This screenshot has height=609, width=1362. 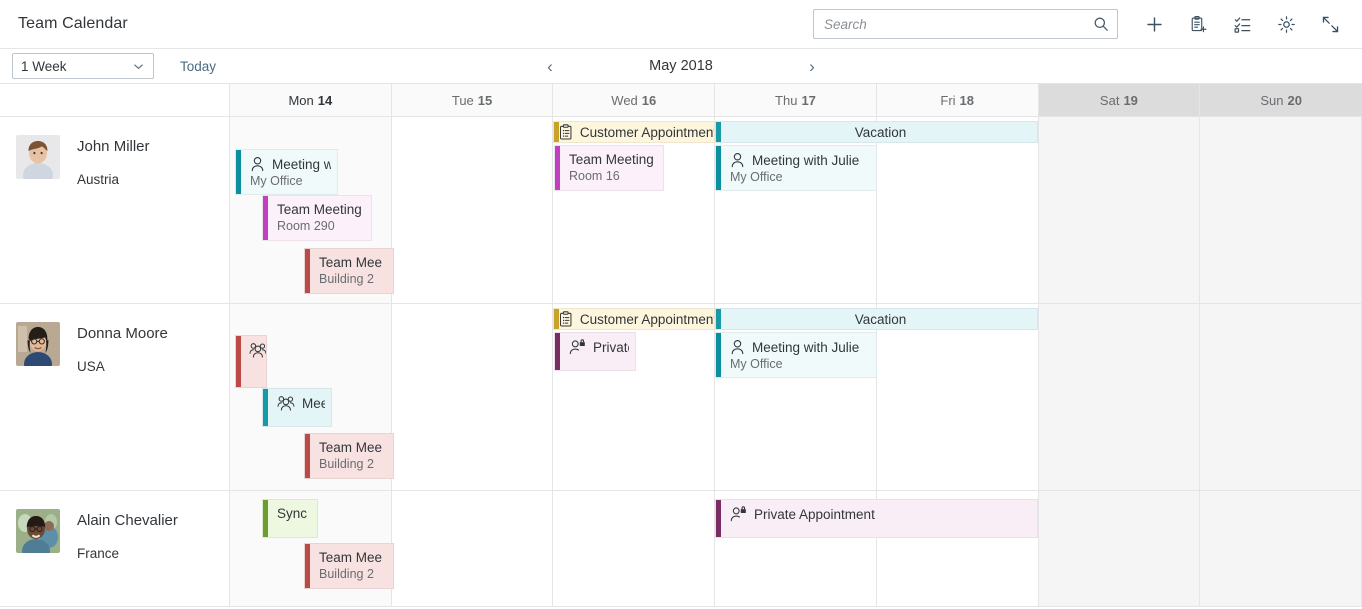 What do you see at coordinates (138, 66) in the screenshot?
I see `chevron-down-icon` at bounding box center [138, 66].